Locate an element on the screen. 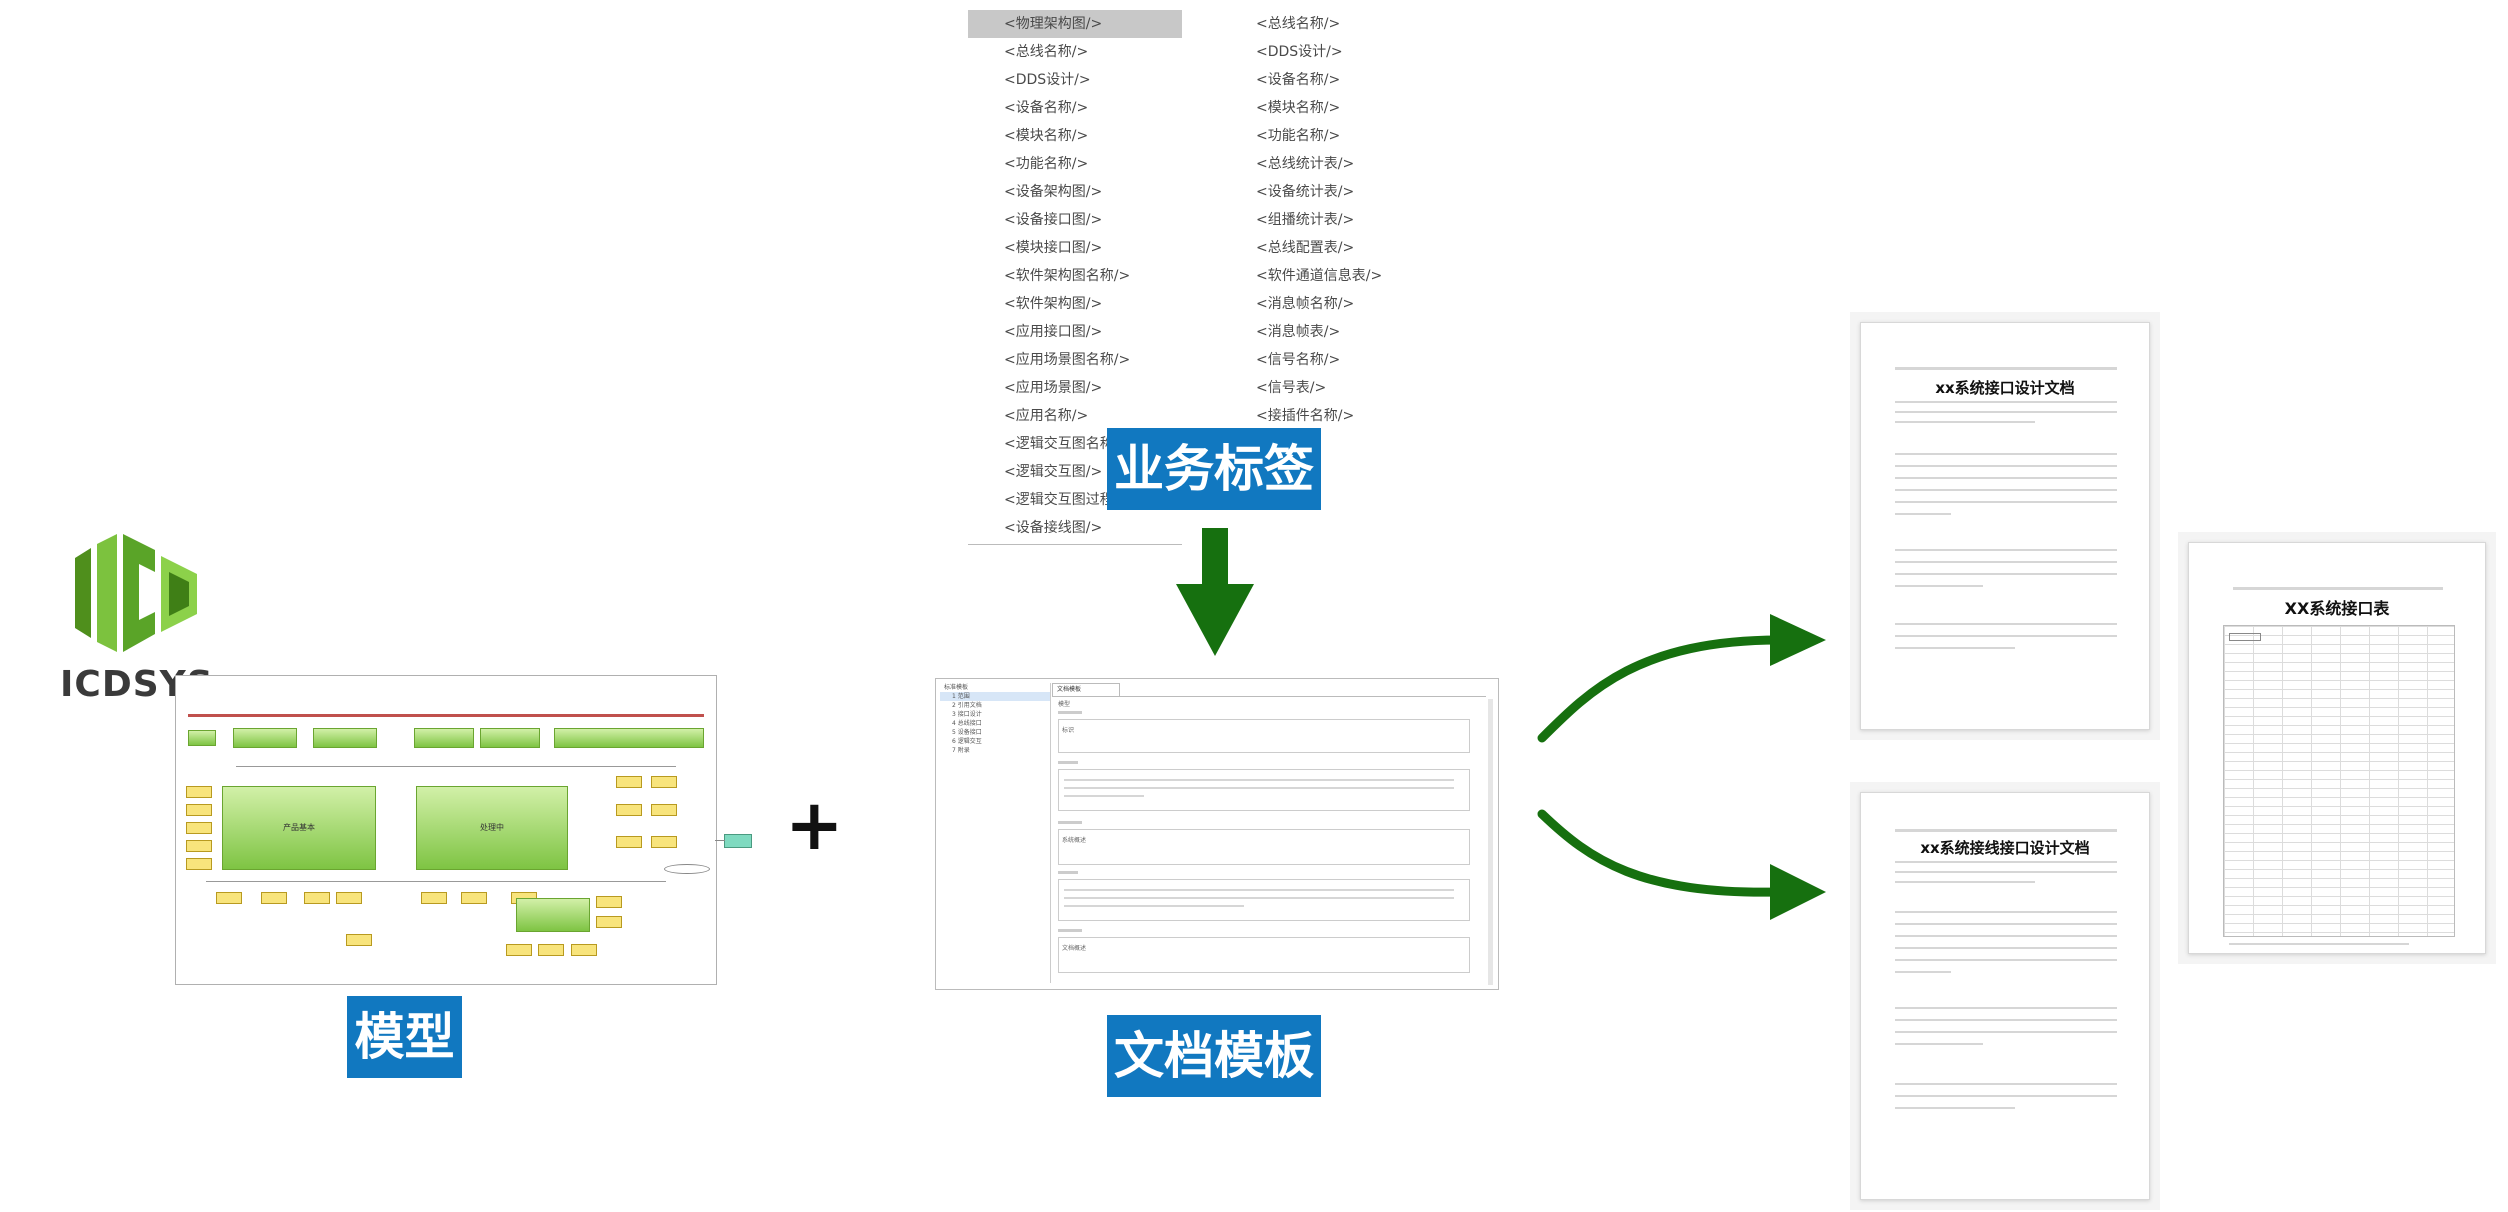  model-label: 模型 is located at coordinates (404, 1037).